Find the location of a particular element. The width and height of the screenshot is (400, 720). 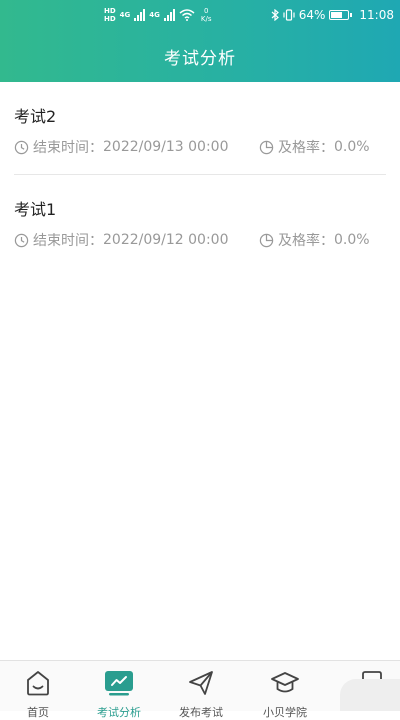

tab-academy: 小贝学院 is located at coordinates (285, 693).